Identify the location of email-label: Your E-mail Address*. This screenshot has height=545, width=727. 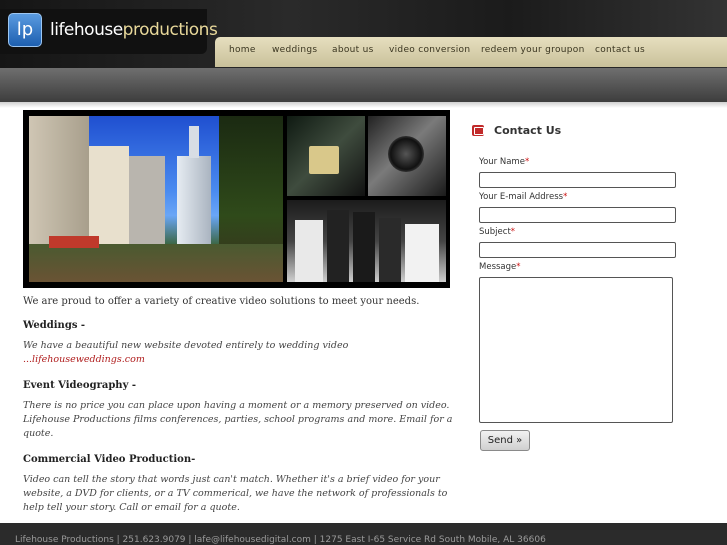
(523, 197).